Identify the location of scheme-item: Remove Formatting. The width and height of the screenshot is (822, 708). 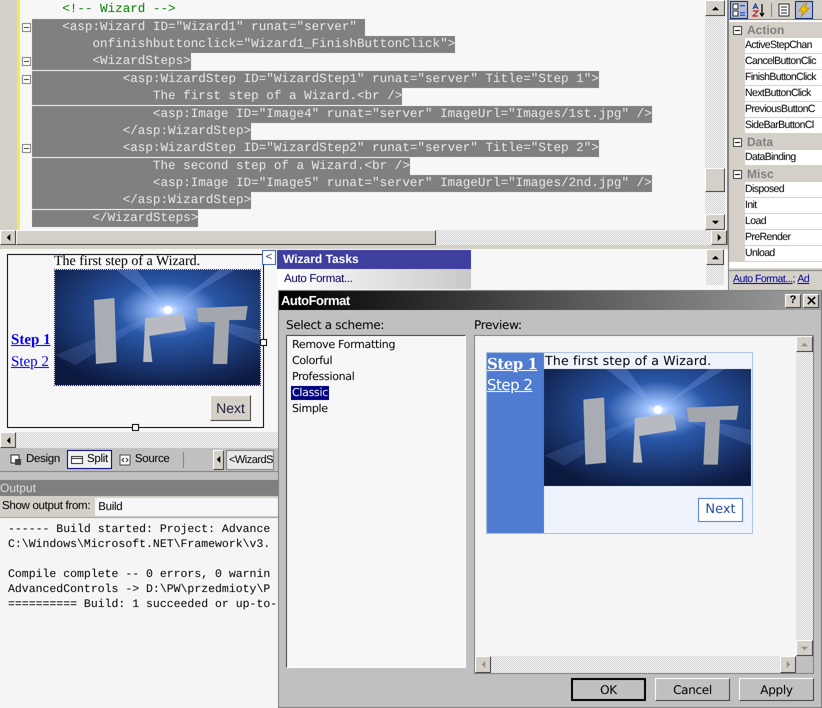
(343, 345).